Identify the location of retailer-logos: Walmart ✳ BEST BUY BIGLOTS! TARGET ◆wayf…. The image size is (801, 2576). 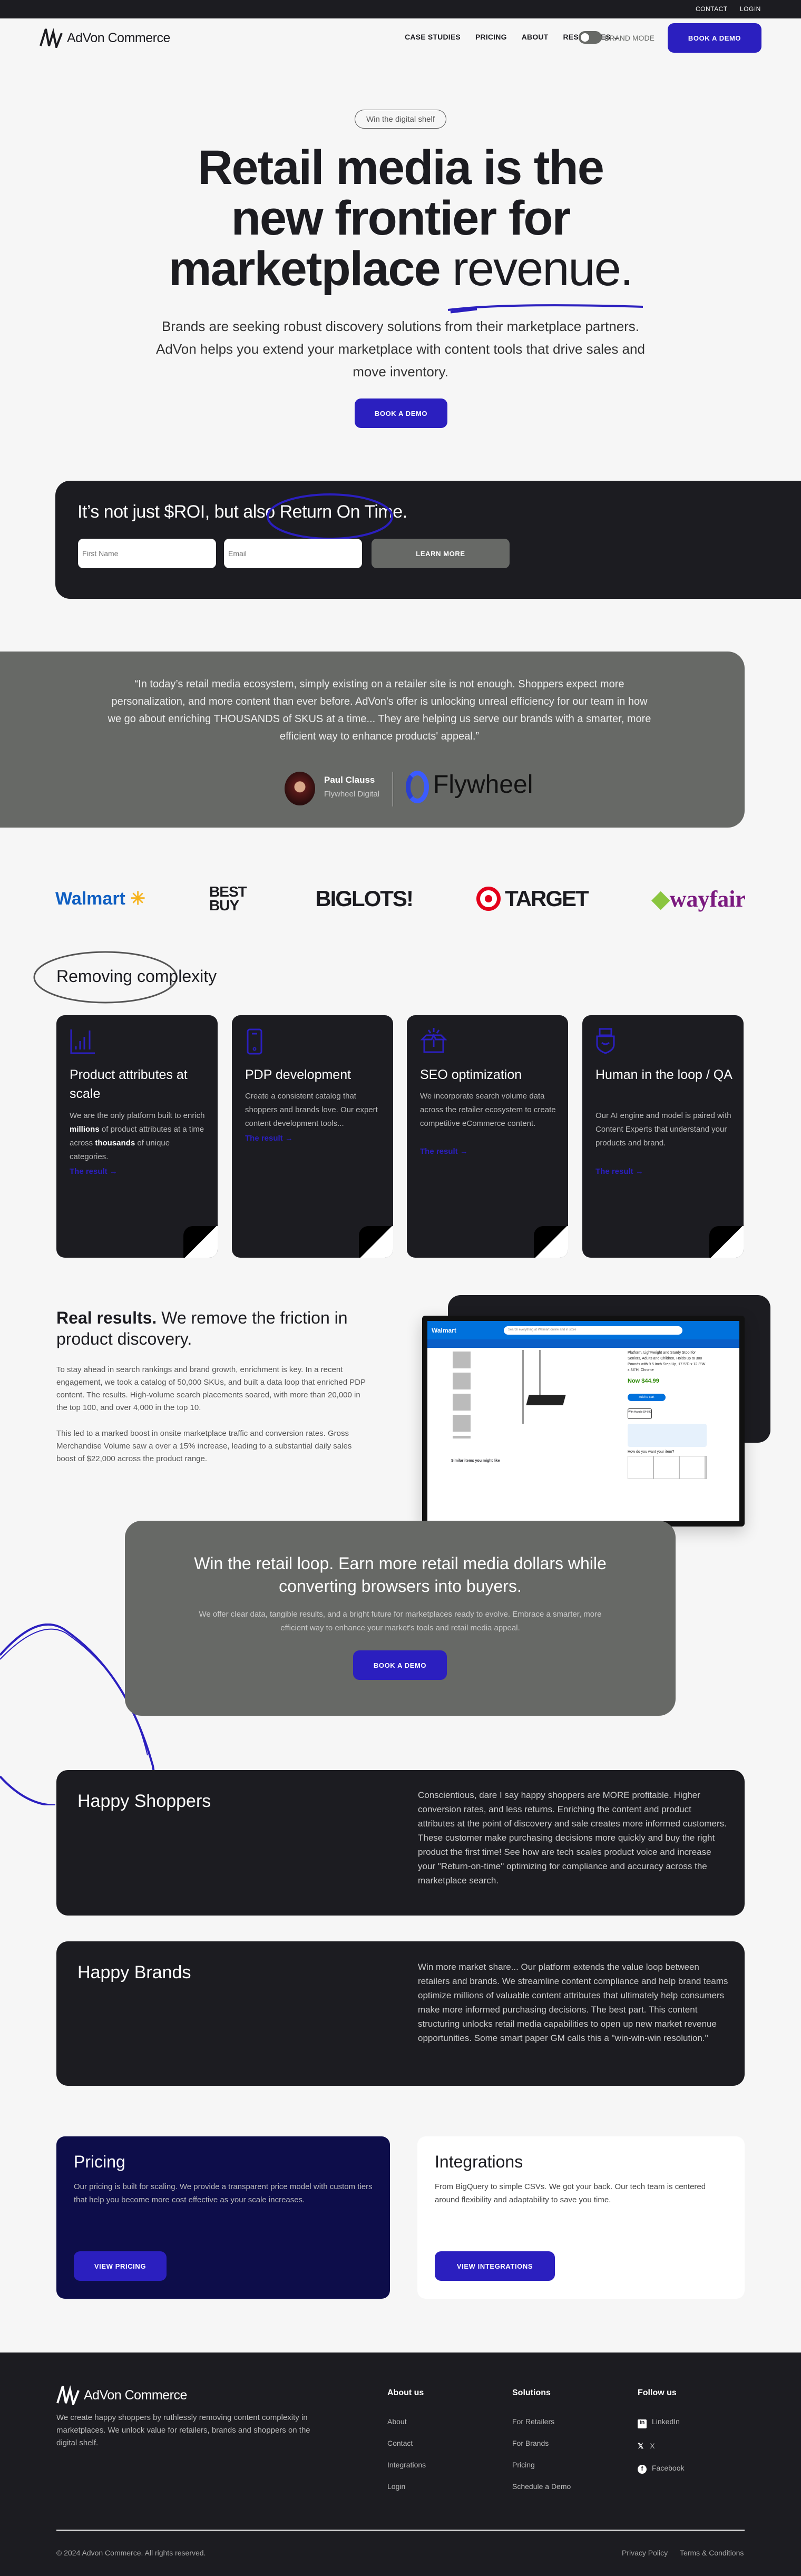
(400, 898).